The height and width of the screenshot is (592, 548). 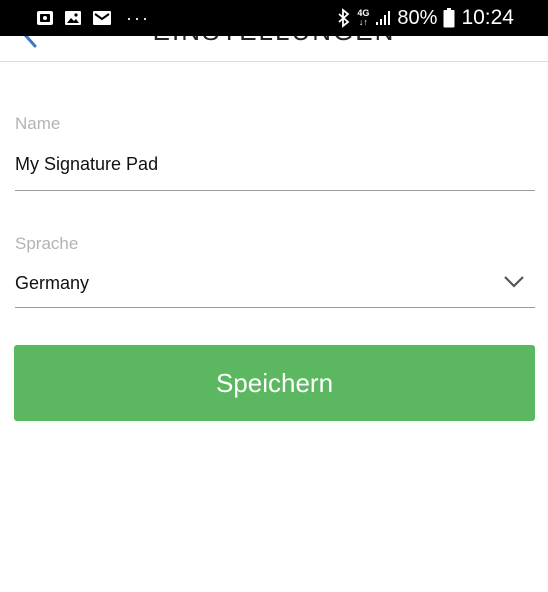 I want to click on gallery-safe-icon, so click(x=45, y=18).